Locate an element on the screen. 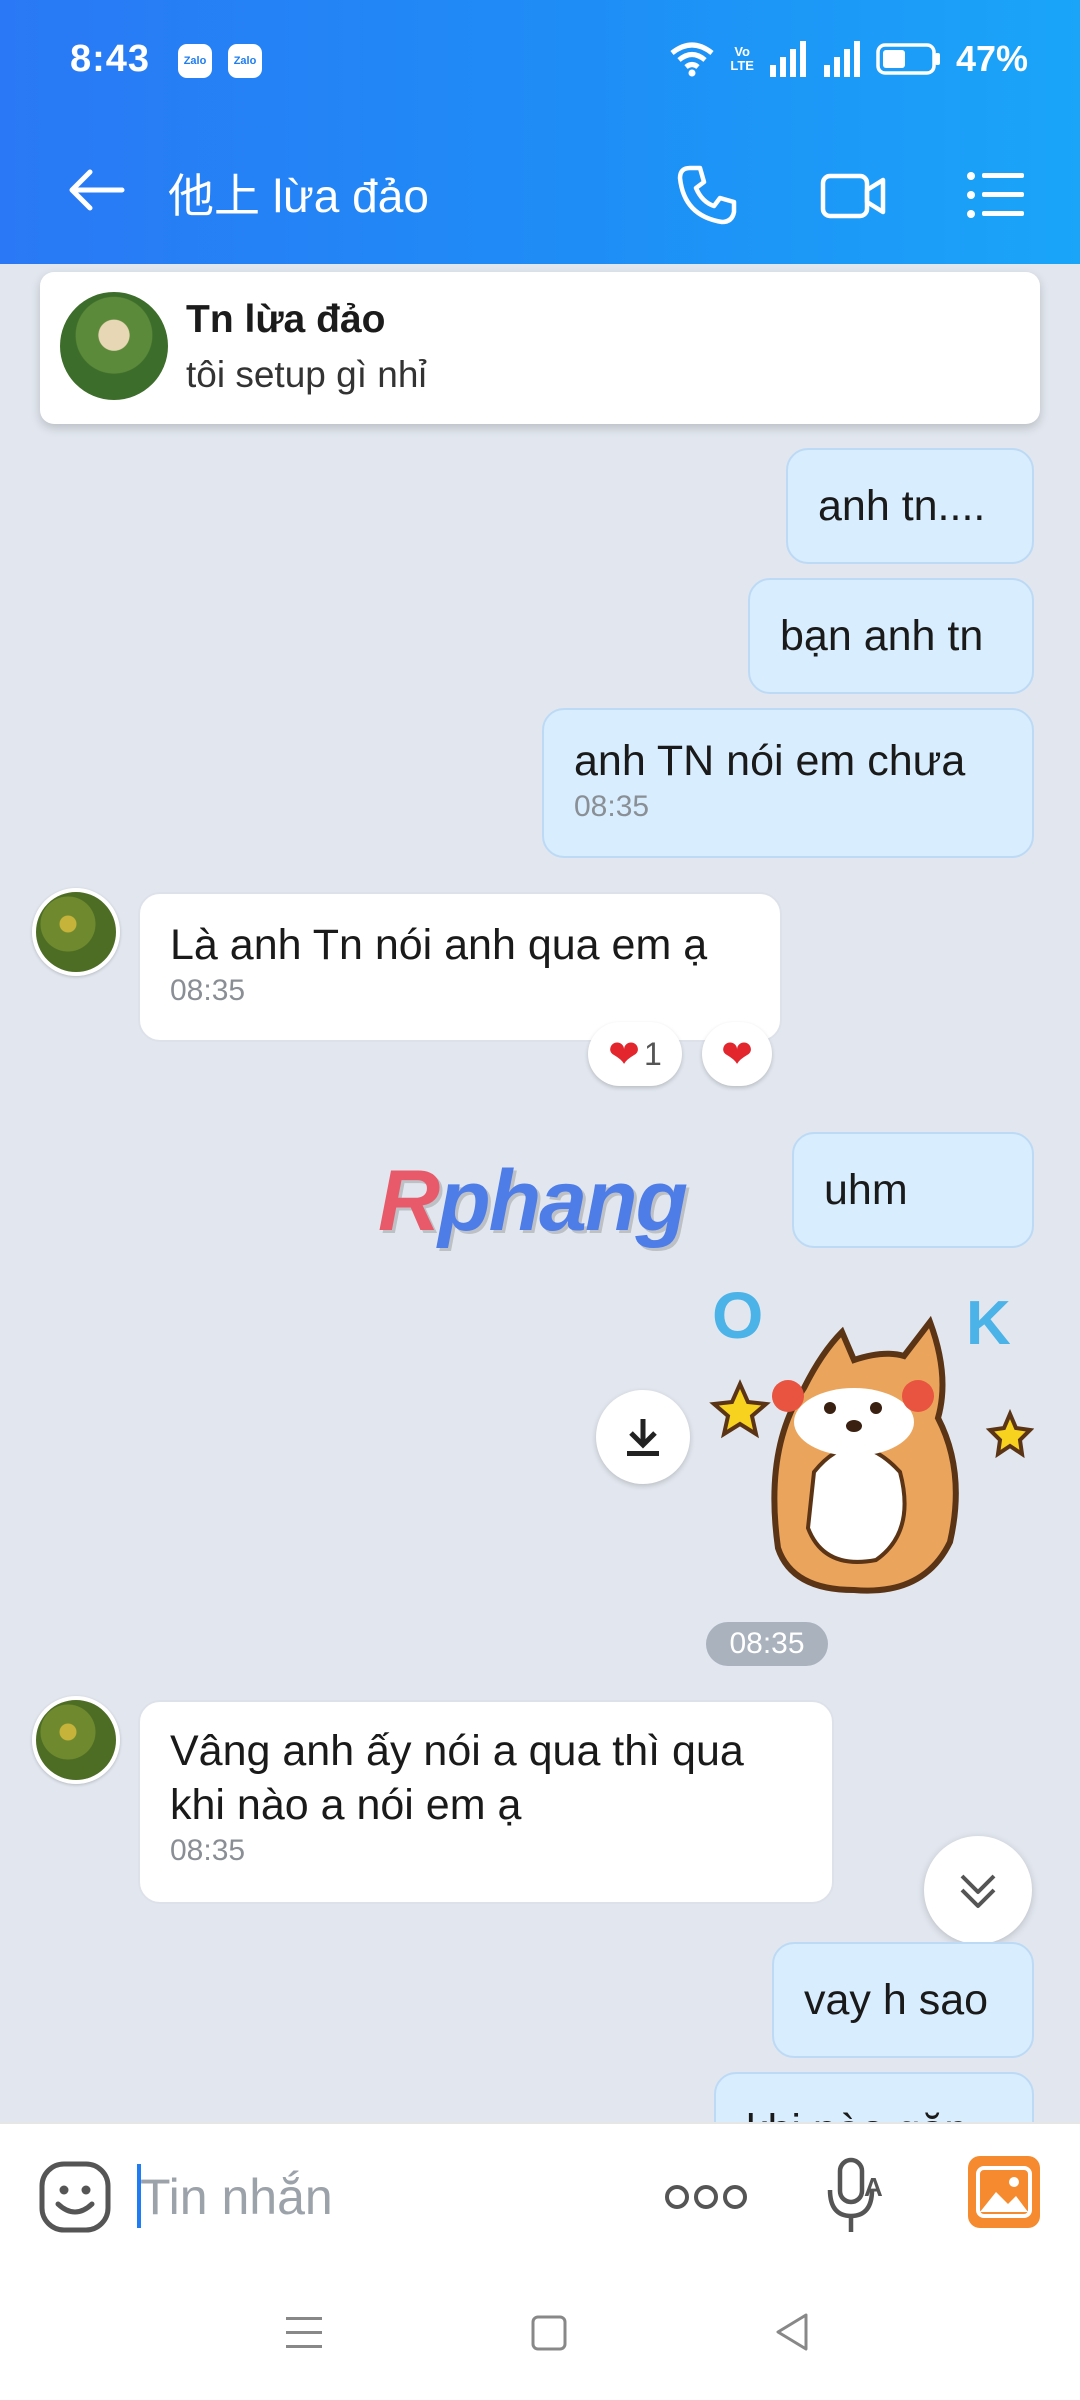 The height and width of the screenshot is (2400, 1080). reaction-count: 1 is located at coordinates (653, 1053).